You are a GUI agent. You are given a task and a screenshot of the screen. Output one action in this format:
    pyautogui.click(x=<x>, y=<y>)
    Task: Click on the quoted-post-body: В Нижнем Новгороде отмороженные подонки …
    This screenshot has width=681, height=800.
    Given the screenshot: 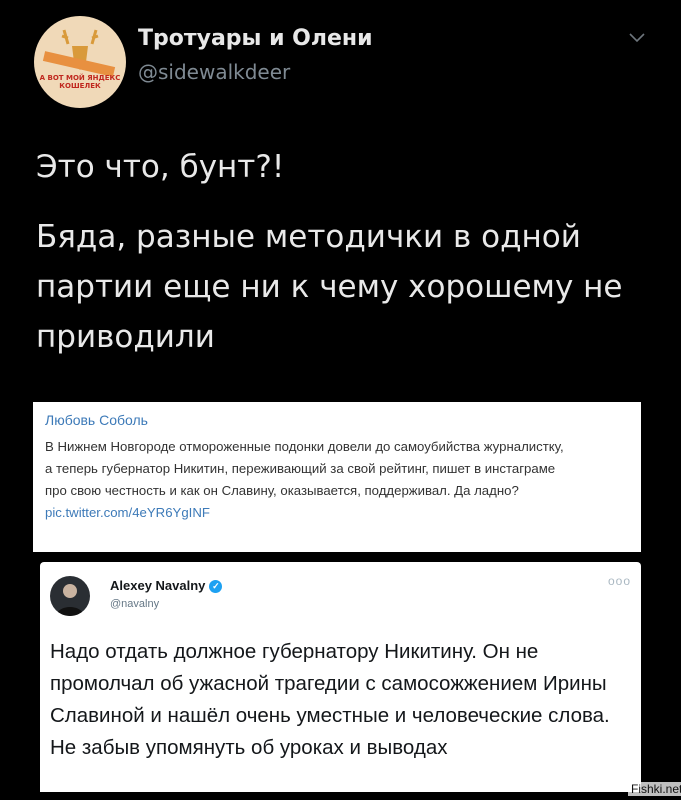 What is the action you would take?
    pyautogui.click(x=304, y=468)
    